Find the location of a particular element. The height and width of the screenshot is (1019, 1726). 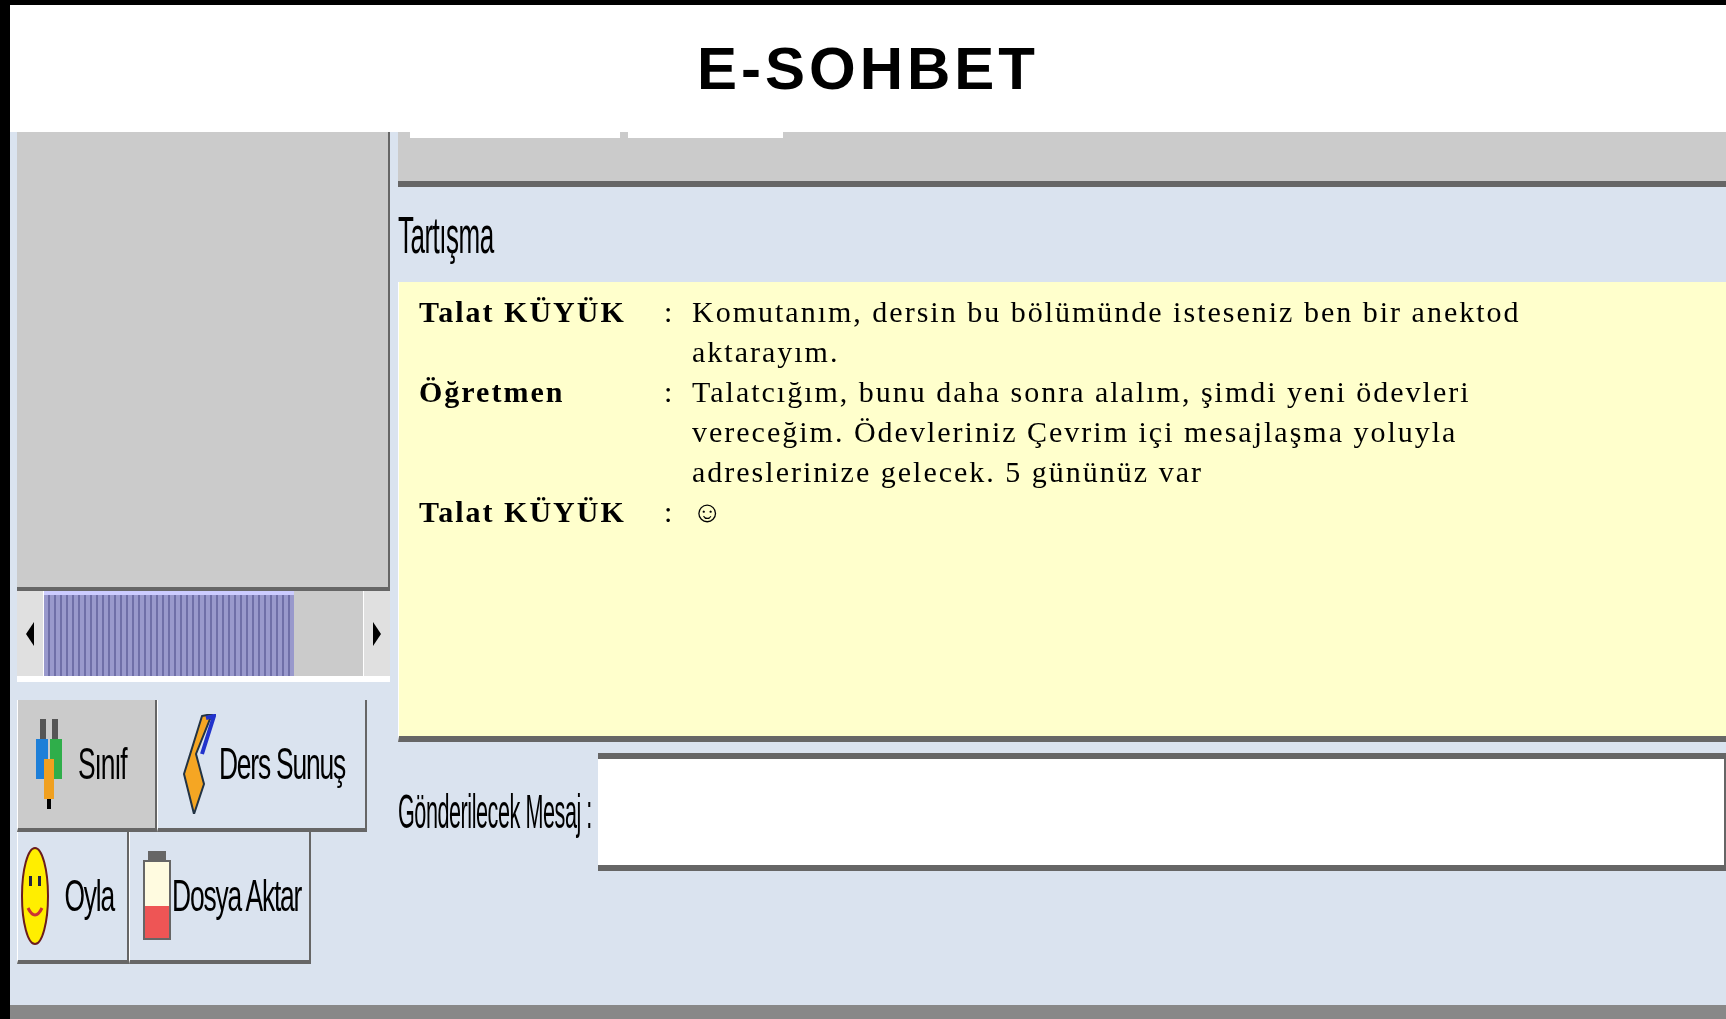

jar-icon is located at coordinates (156, 896).